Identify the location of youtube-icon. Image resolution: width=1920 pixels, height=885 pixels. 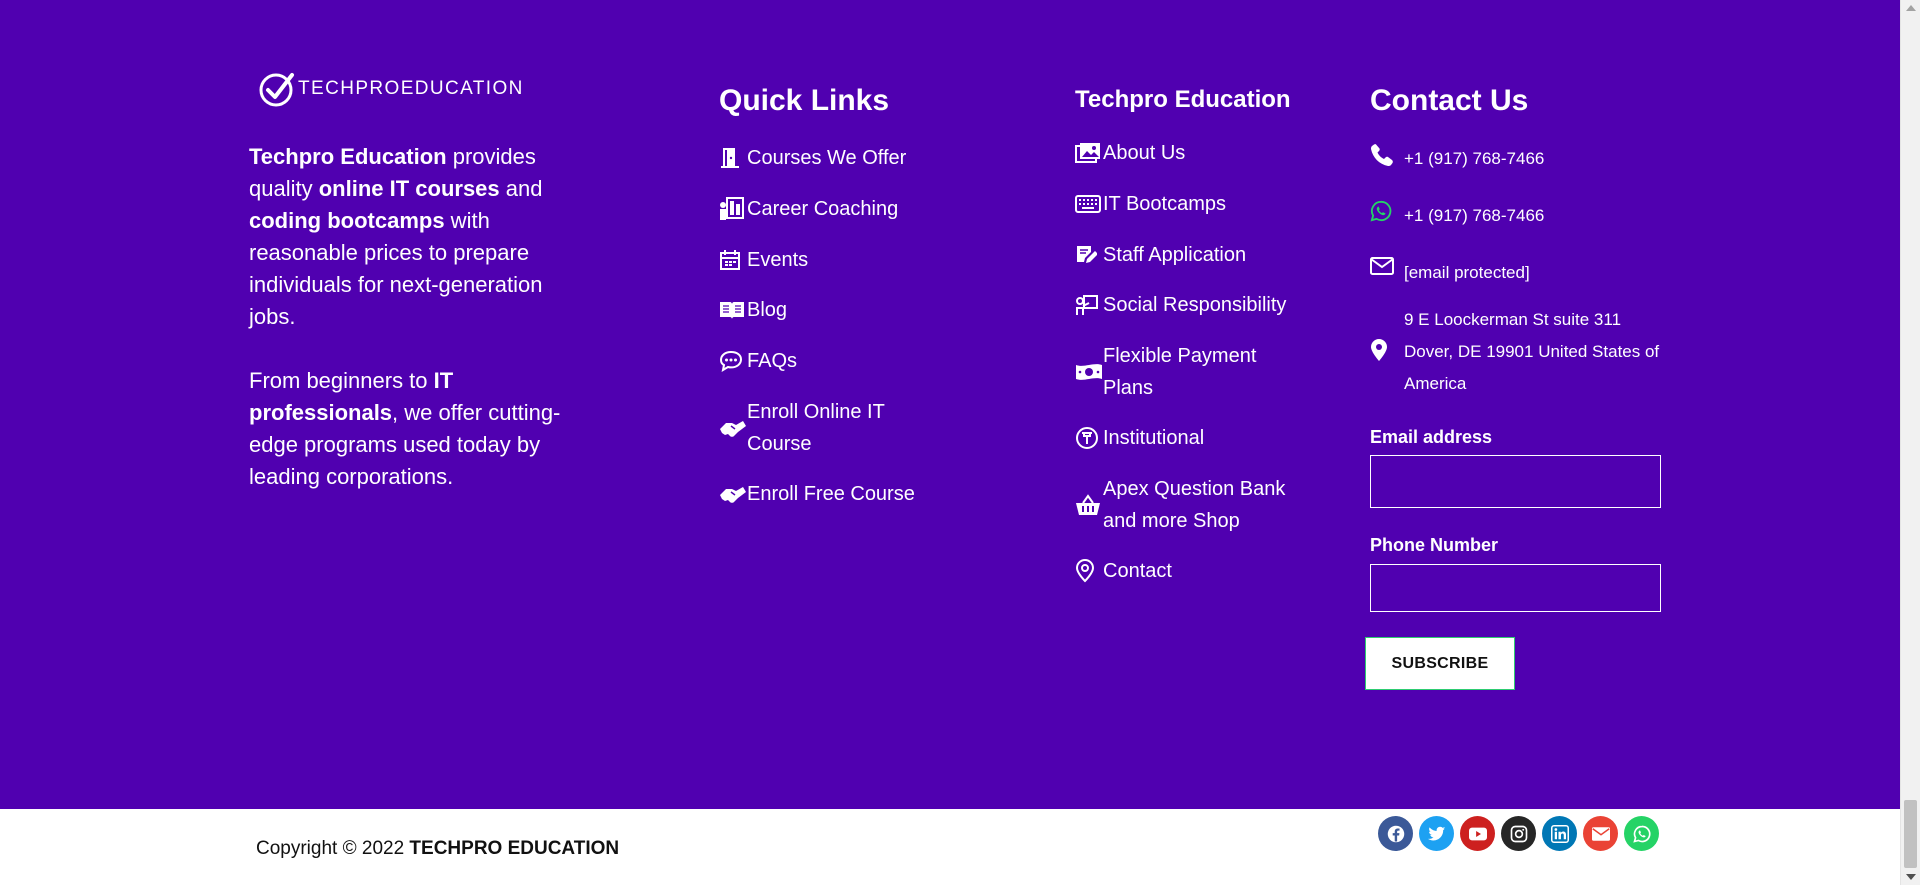
(1477, 833).